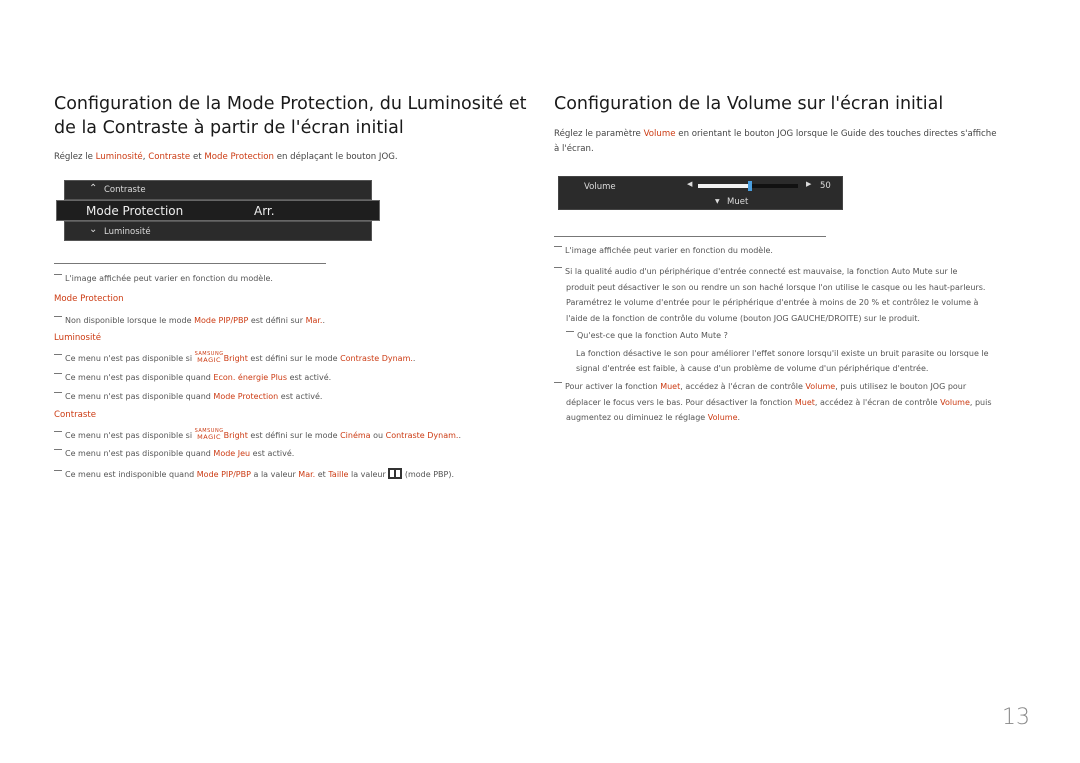 The height and width of the screenshot is (763, 1080). What do you see at coordinates (724, 186) in the screenshot?
I see `volume-slider-fill` at bounding box center [724, 186].